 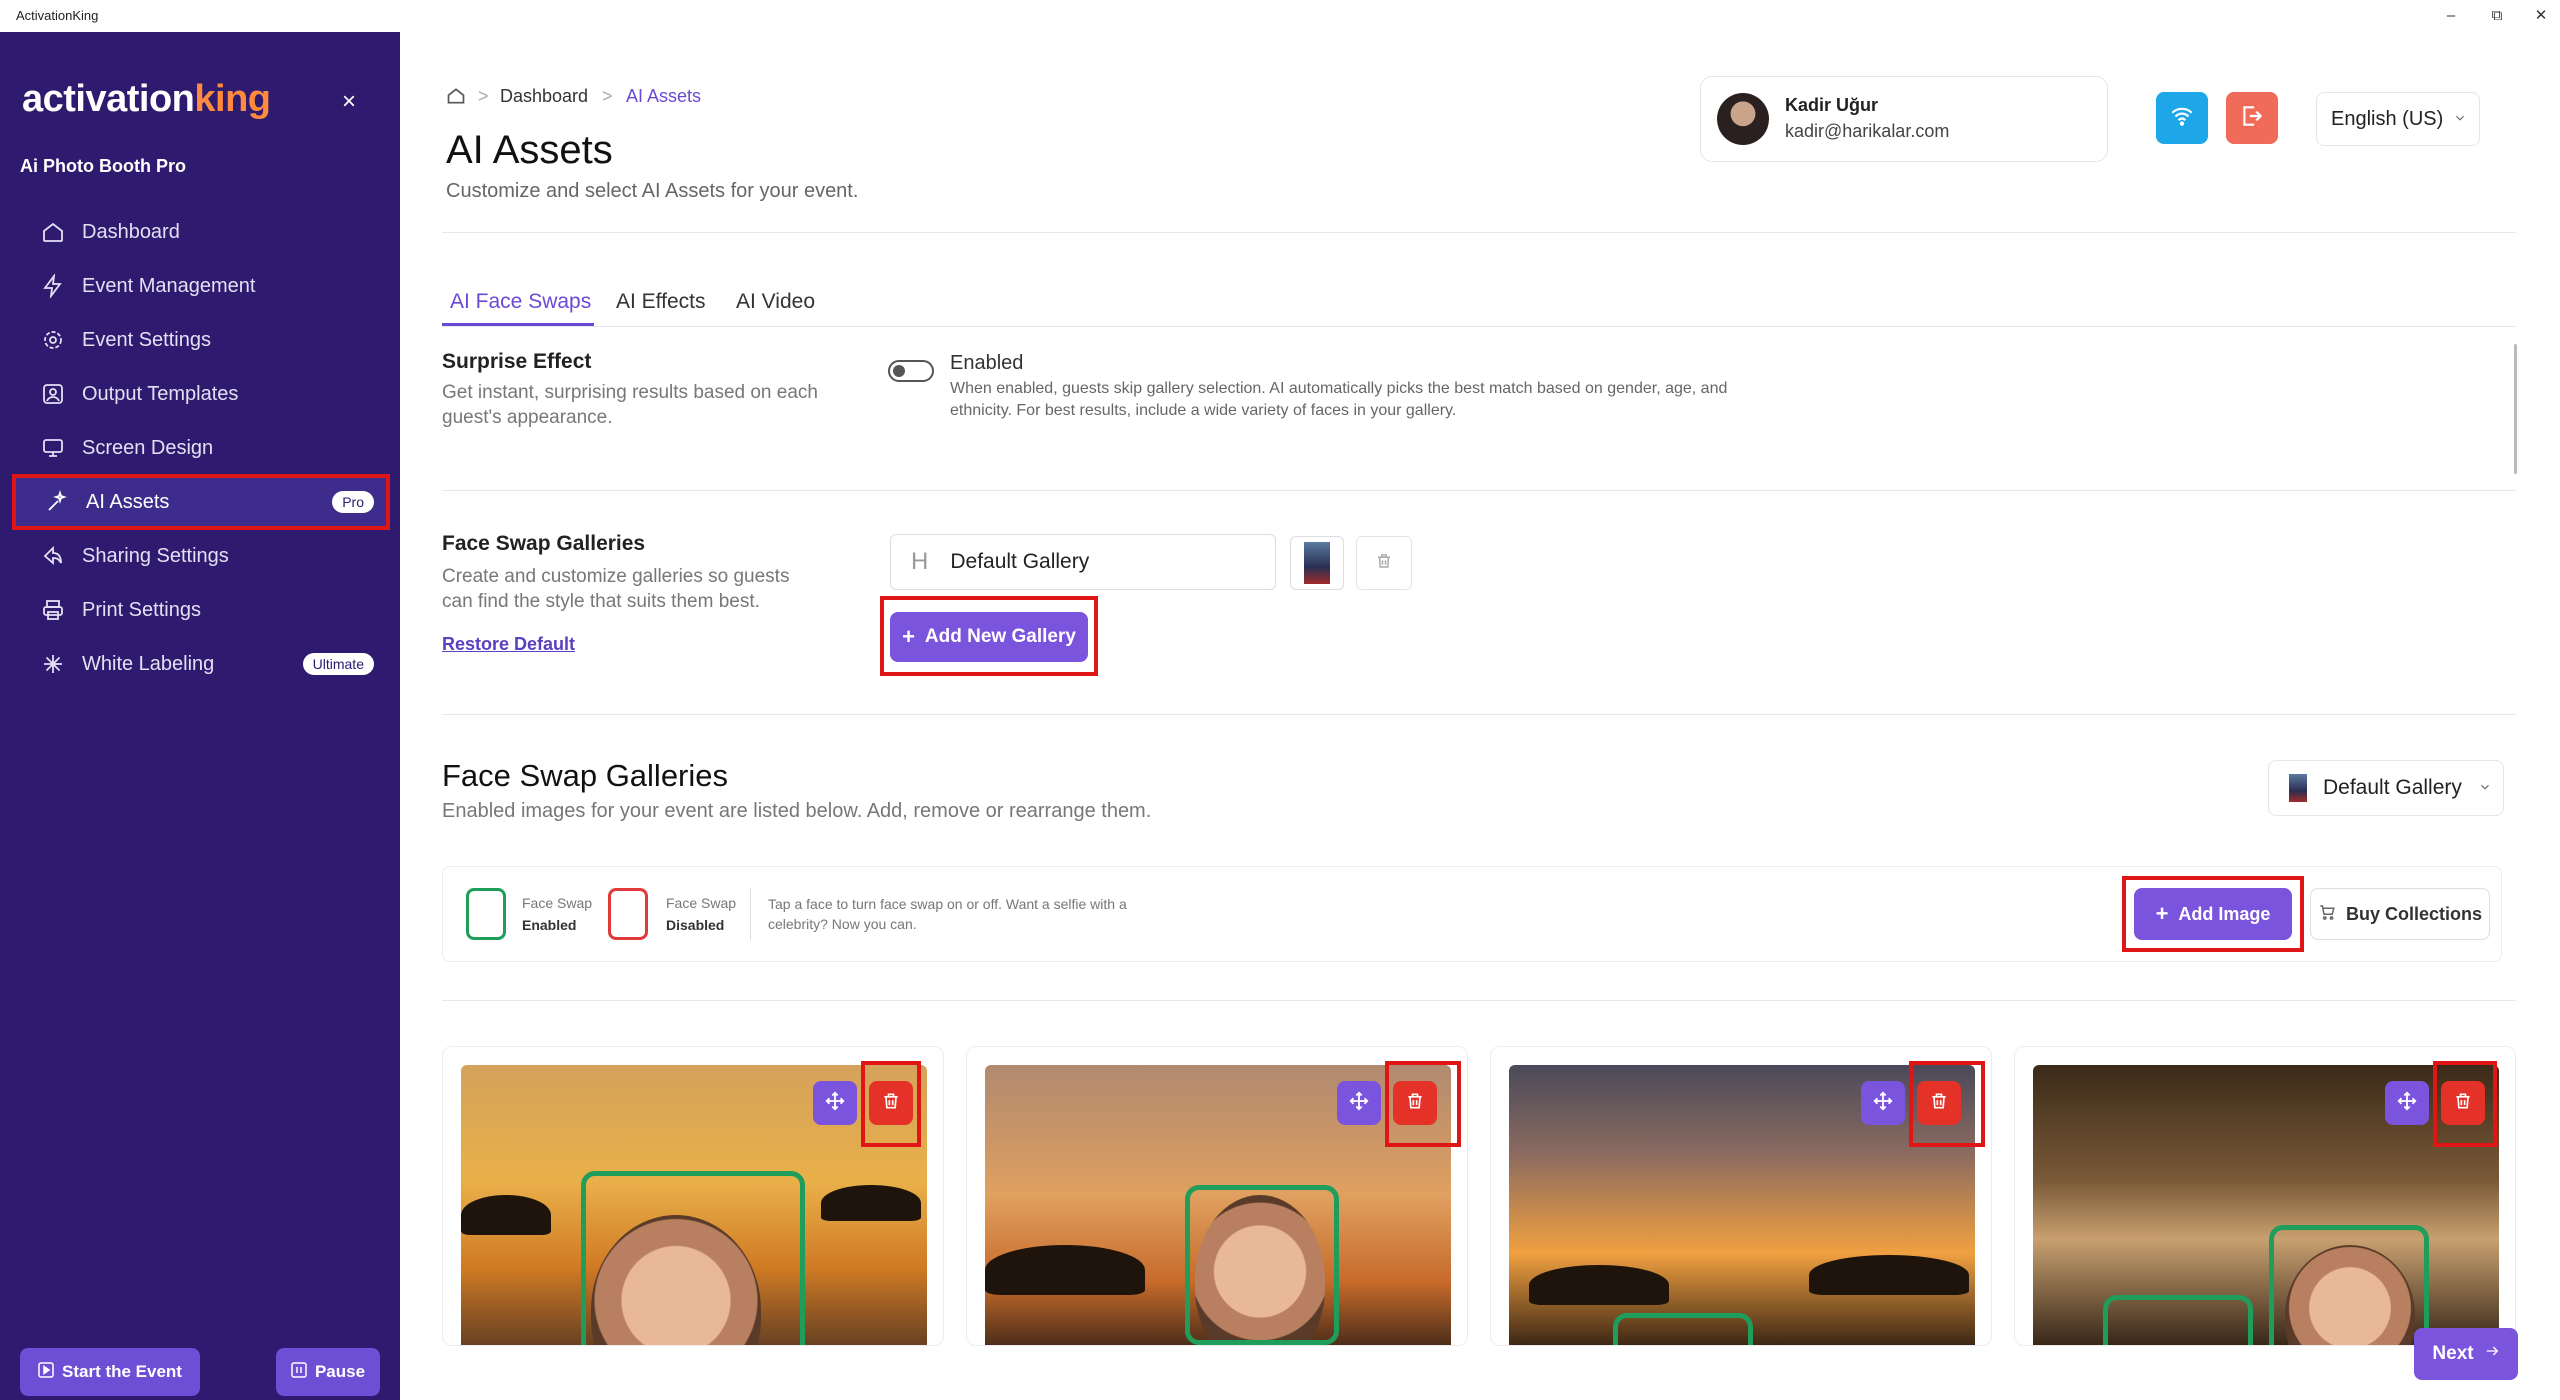 What do you see at coordinates (53, 286) in the screenshot?
I see `bolt-icon` at bounding box center [53, 286].